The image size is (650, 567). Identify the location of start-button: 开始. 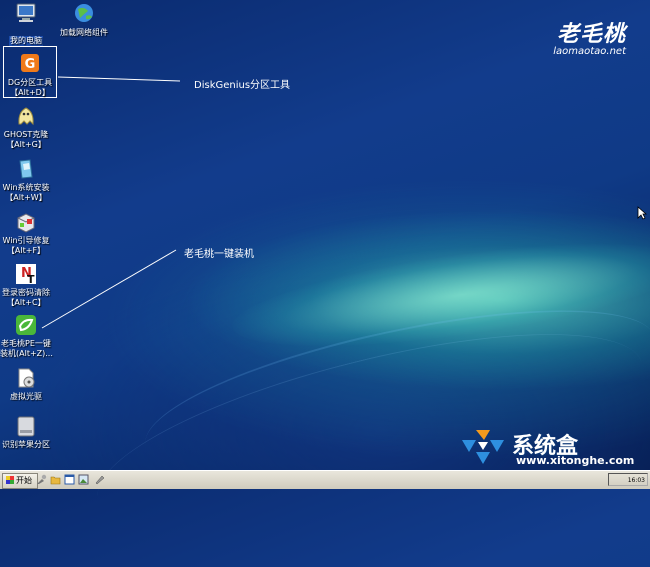
(20, 481).